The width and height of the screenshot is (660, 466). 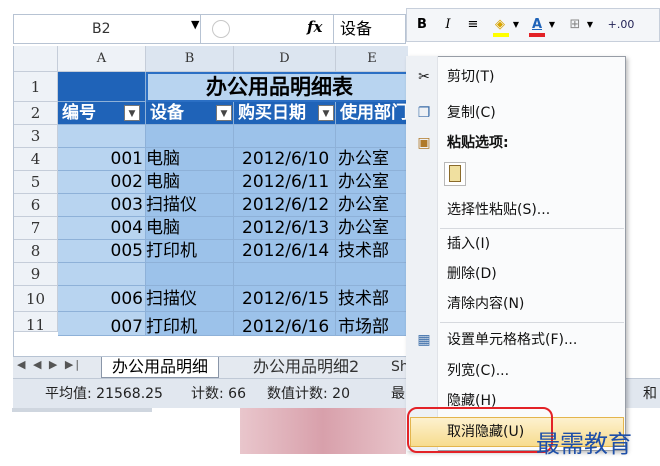 I want to click on watermark-text: 最需教育, so click(x=584, y=444).